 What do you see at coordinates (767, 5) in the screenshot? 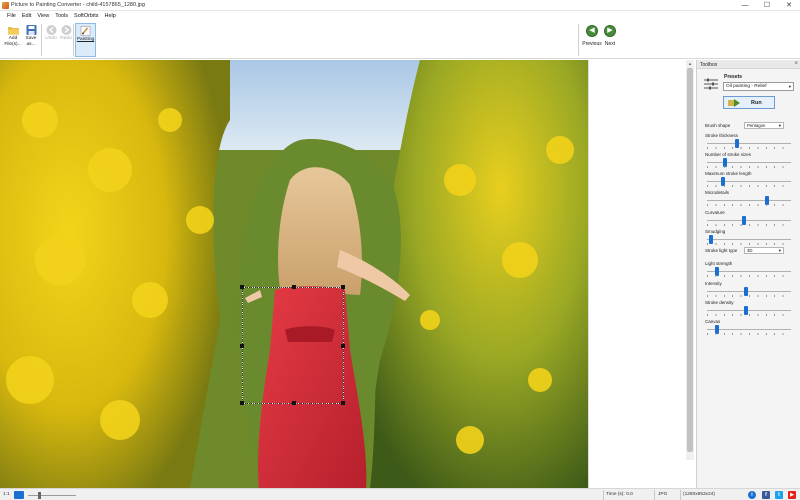
I see `maximize-button: ☐` at bounding box center [767, 5].